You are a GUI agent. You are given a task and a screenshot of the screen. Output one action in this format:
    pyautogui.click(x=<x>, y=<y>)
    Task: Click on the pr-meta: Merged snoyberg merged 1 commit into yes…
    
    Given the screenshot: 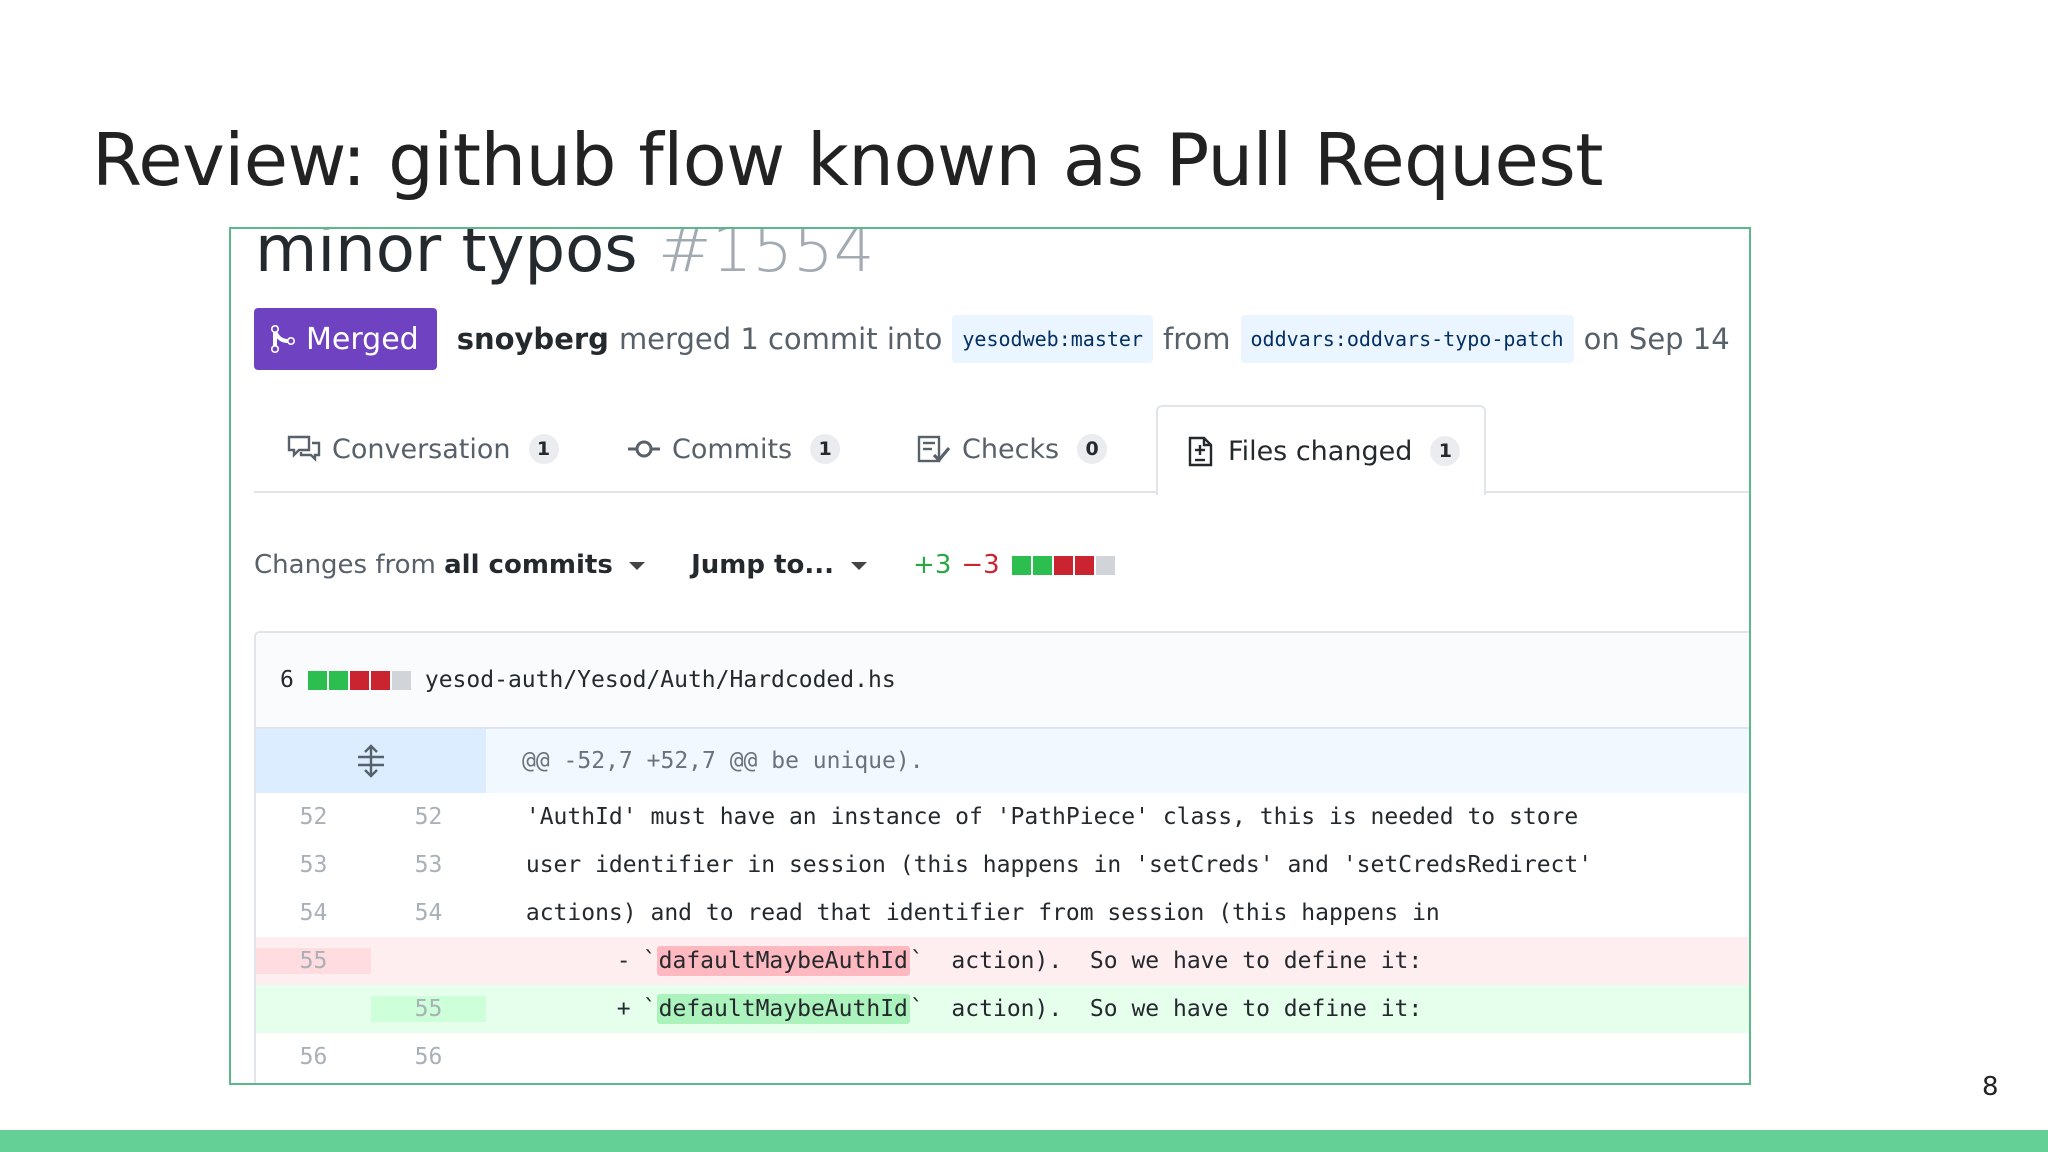 What is the action you would take?
    pyautogui.click(x=992, y=339)
    